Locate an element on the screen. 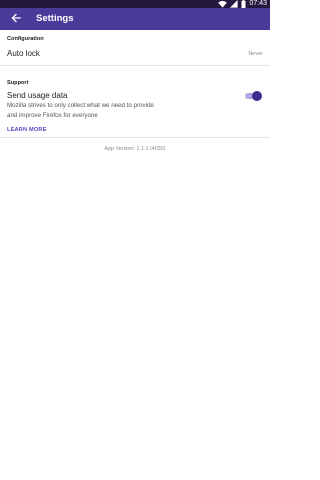 The image size is (320, 480). app-bar: Settings is located at coordinates (135, 19).